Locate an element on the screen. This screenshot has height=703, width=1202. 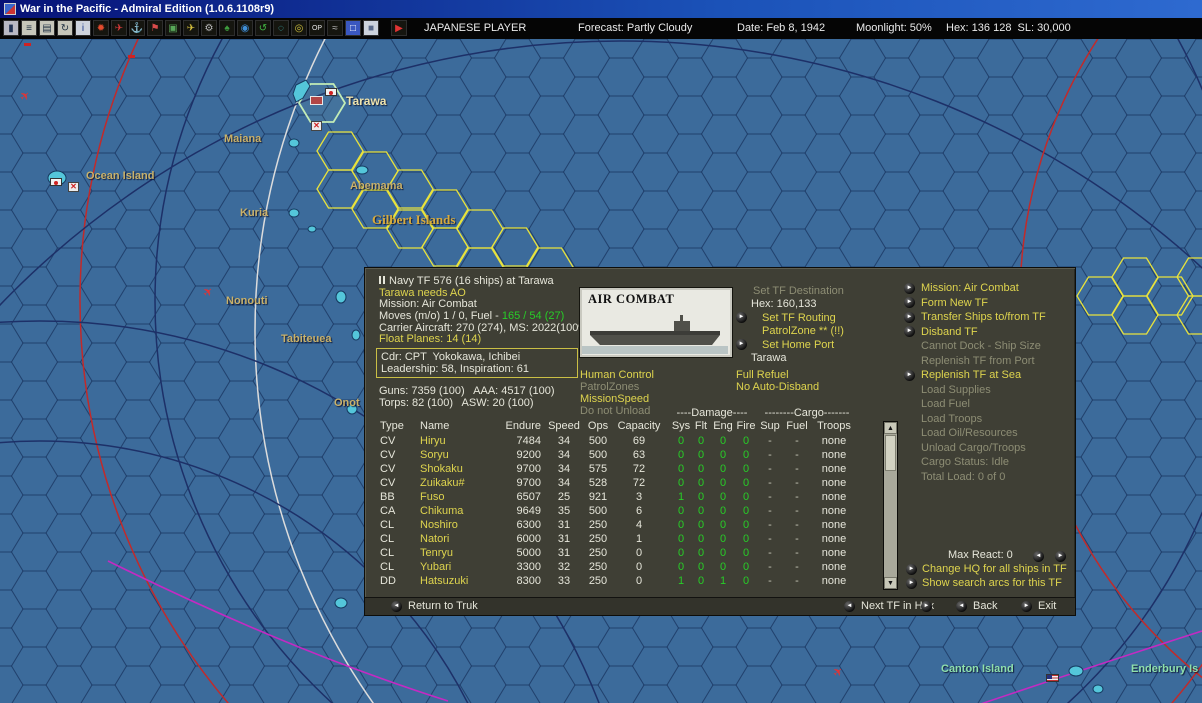
target-icon: ◎ is located at coordinates (299, 28).